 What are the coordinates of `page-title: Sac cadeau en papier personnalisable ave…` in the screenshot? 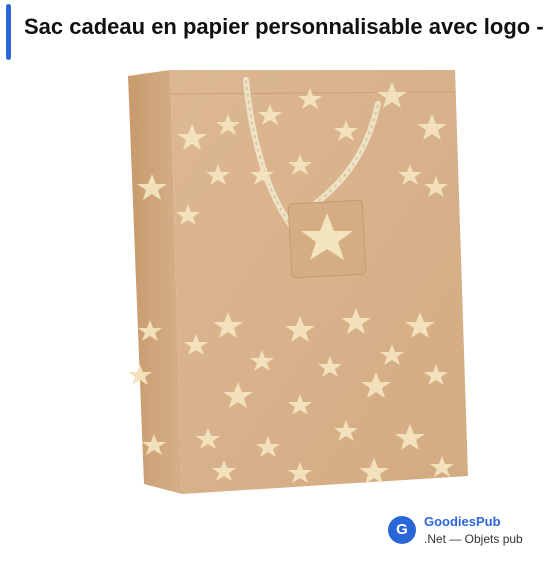 It's located at (284, 26).